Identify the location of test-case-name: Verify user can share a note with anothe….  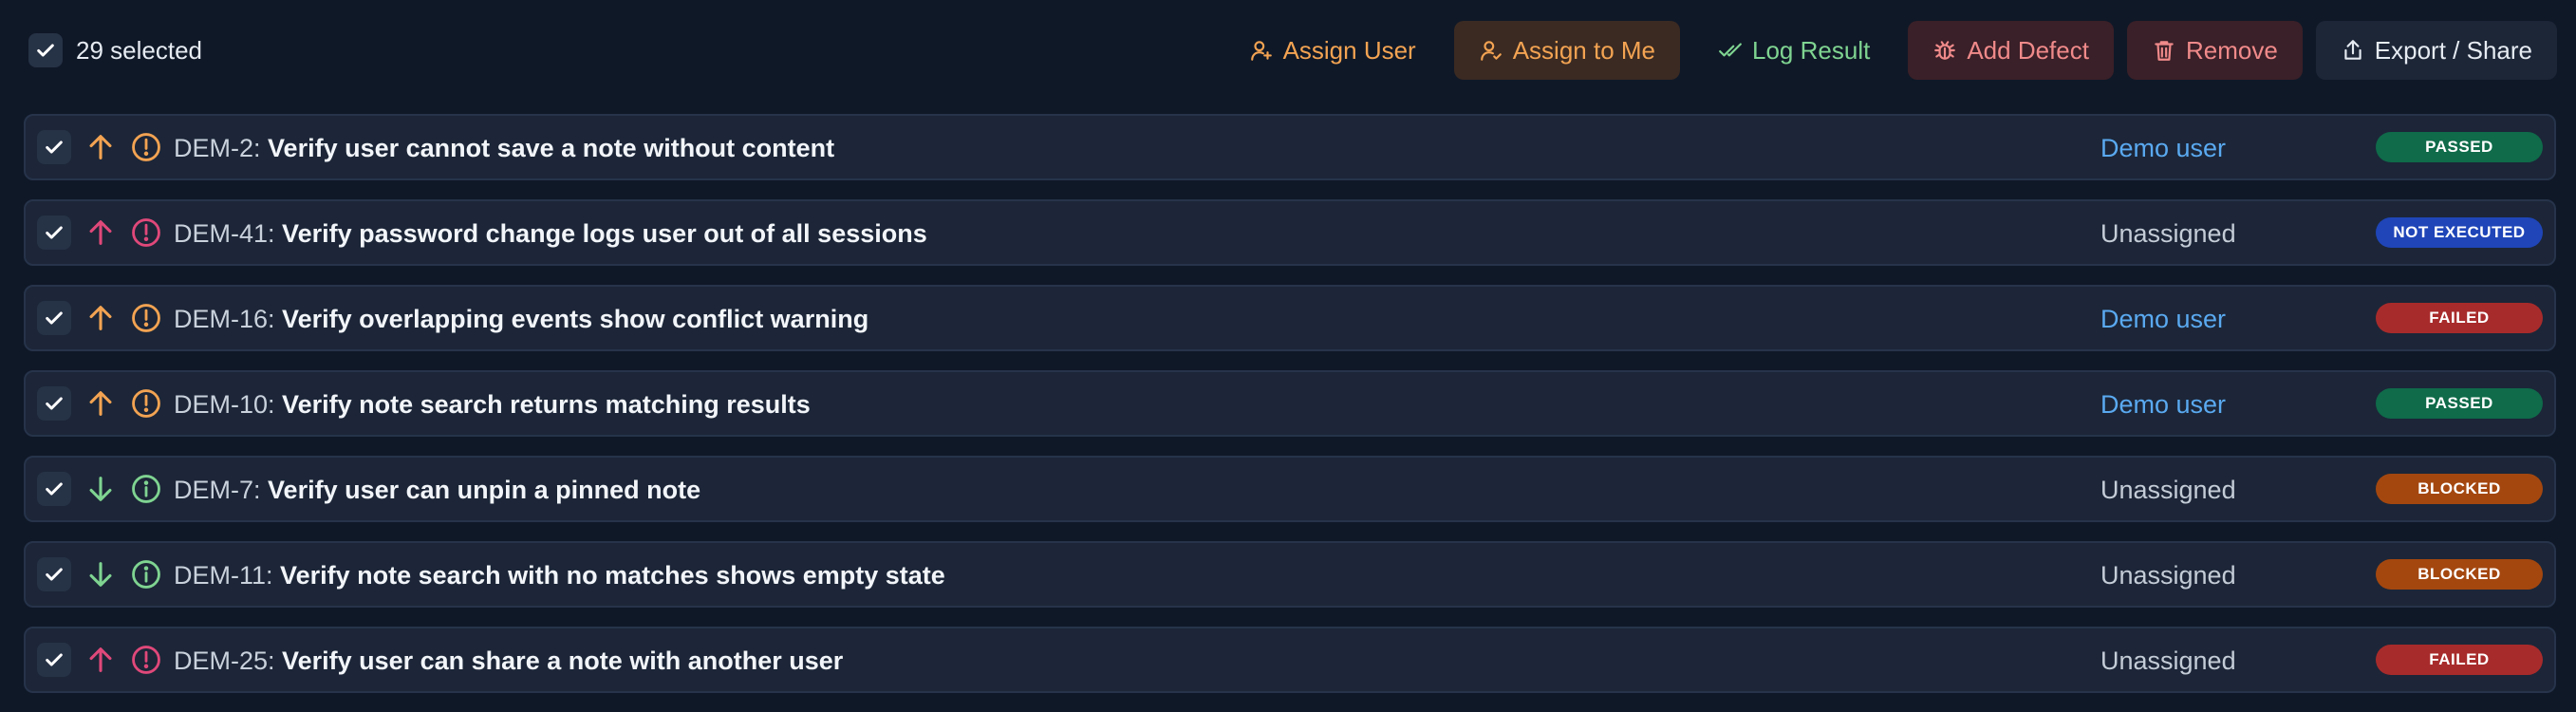
(563, 661).